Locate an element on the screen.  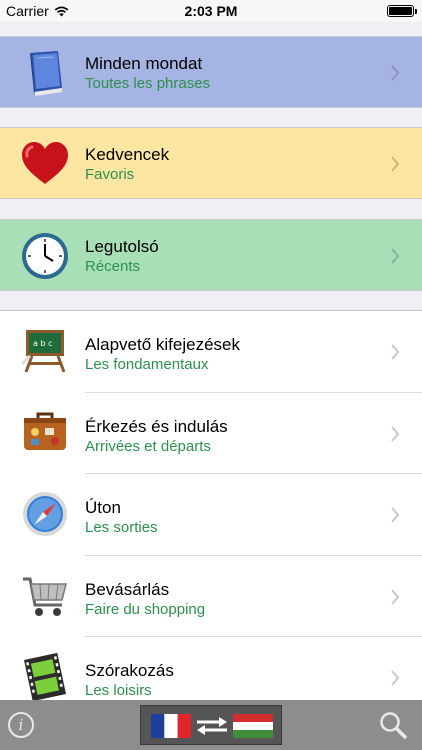
hungarian-flag-icon is located at coordinates (253, 726).